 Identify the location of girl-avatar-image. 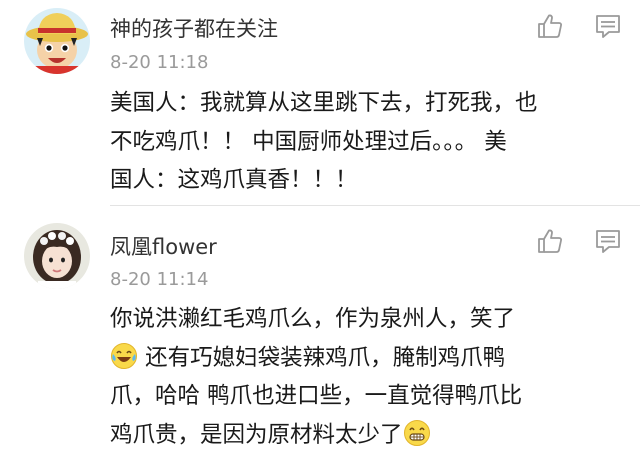
(57, 256).